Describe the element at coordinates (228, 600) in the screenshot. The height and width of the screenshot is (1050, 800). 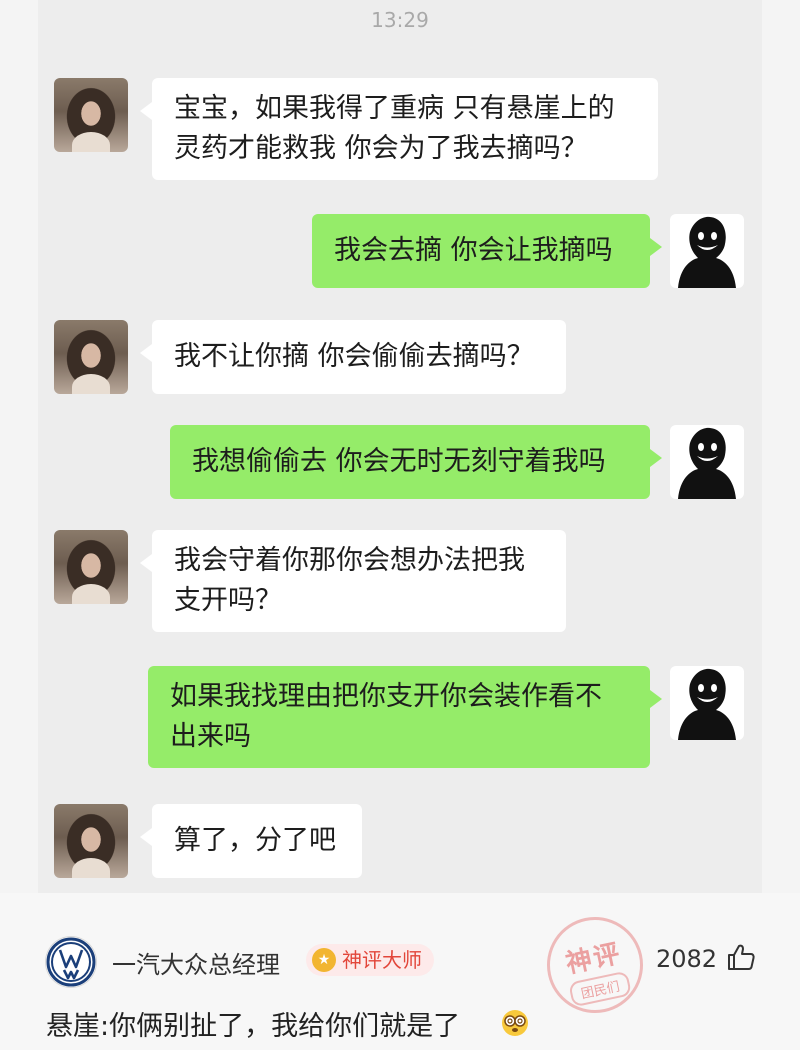
I see `message-line: 支开吗？` at that location.